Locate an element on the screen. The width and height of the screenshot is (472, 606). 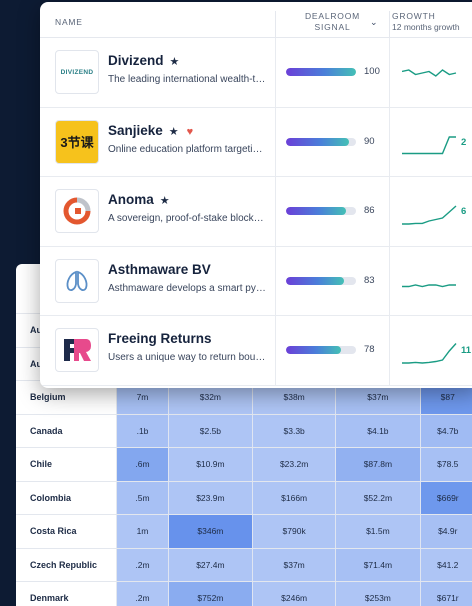
heatmap-cell: .6m is located at coordinates (143, 464).